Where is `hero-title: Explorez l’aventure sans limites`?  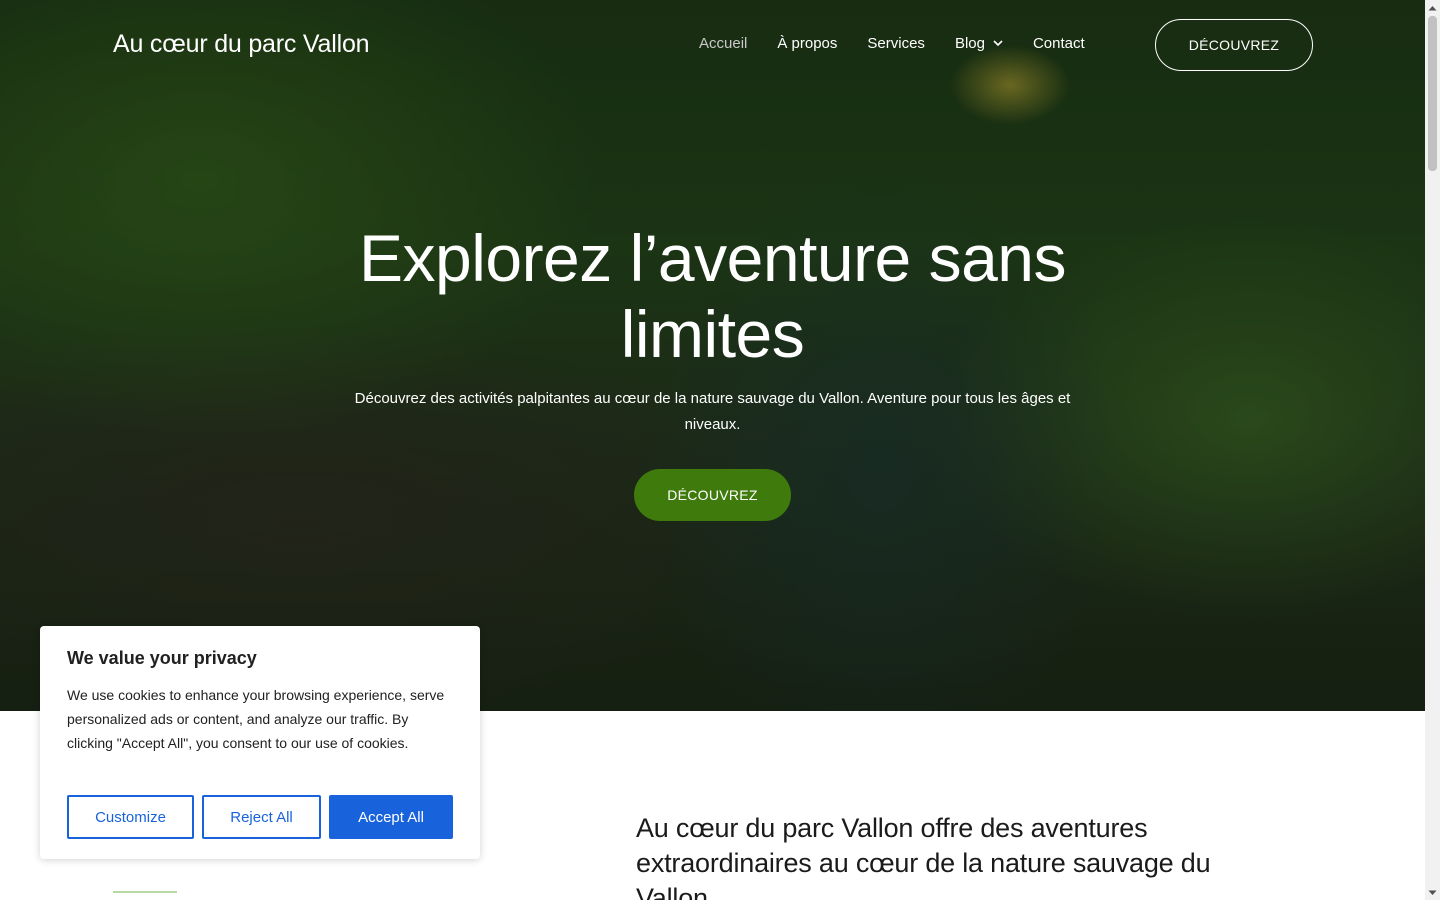 hero-title: Explorez l’aventure sans limites is located at coordinates (712, 296).